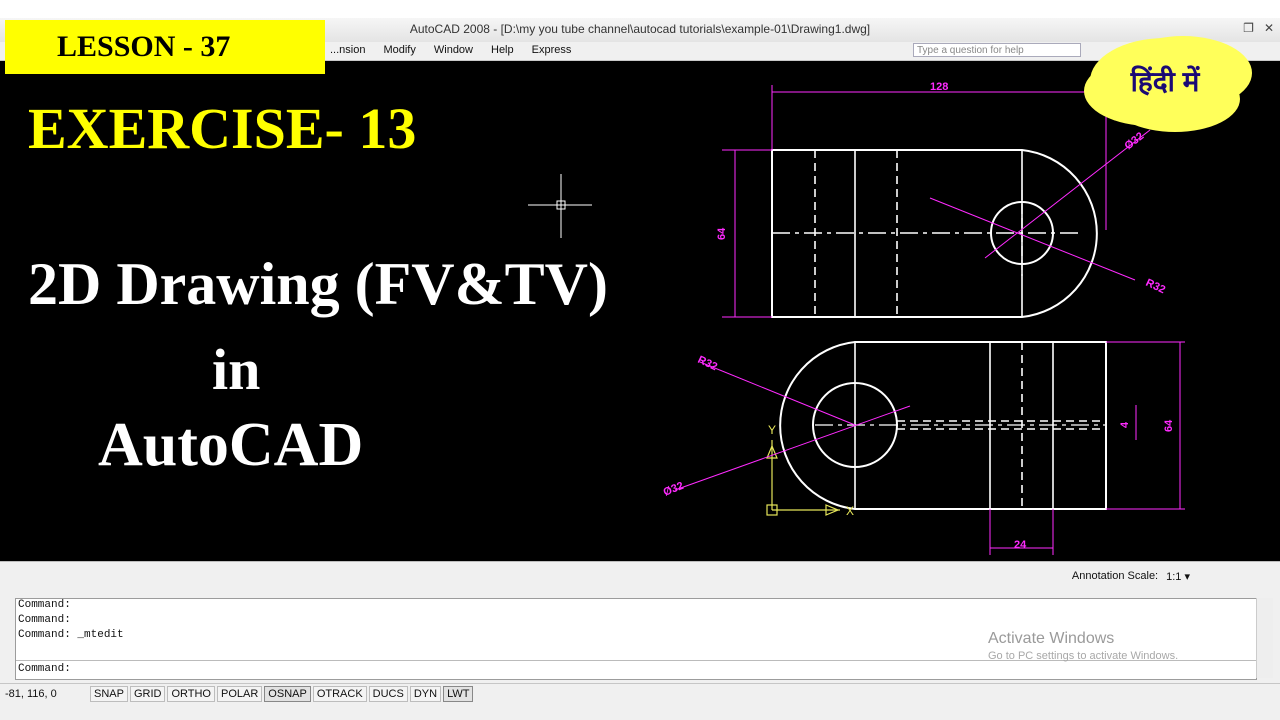  I want to click on watermark-title: Activate Windows, so click(1051, 638).